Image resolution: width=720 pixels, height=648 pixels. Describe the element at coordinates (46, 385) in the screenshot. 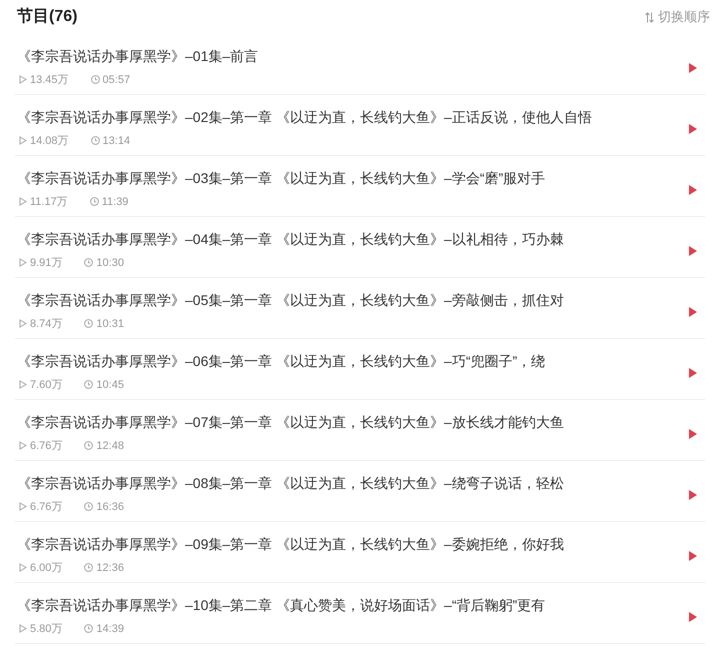

I see `play-count: 7.60万` at that location.